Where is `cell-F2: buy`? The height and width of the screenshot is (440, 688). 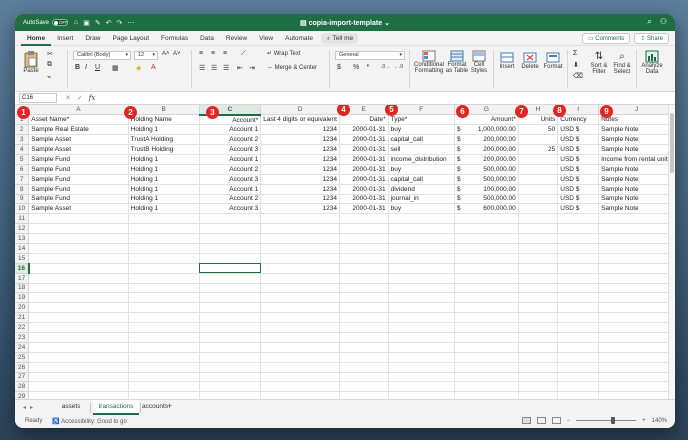 cell-F2: buy is located at coordinates (421, 130).